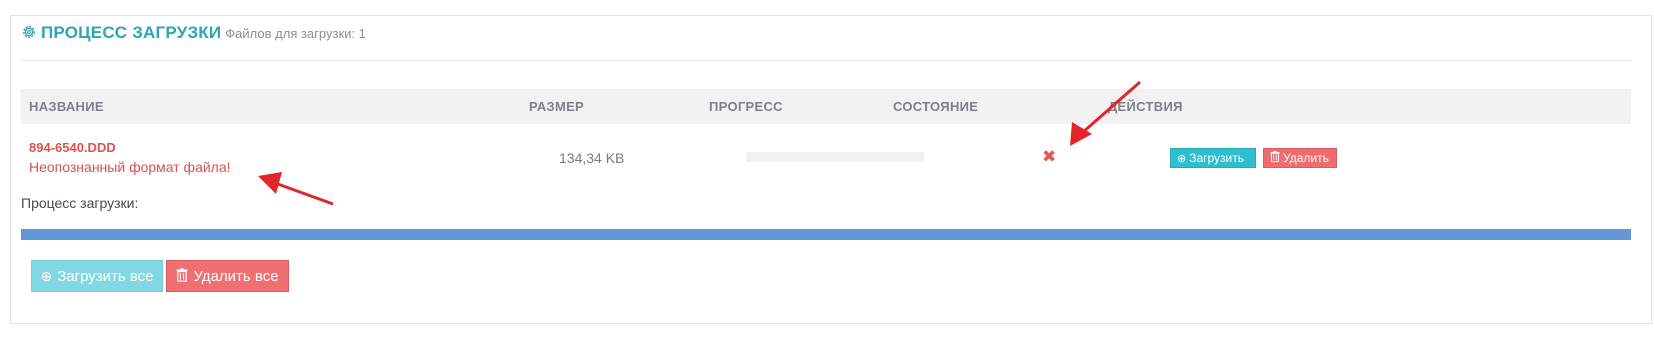  What do you see at coordinates (131, 32) in the screenshot?
I see `page-title: ПРОЦЕСС ЗАГРУЗКИ` at bounding box center [131, 32].